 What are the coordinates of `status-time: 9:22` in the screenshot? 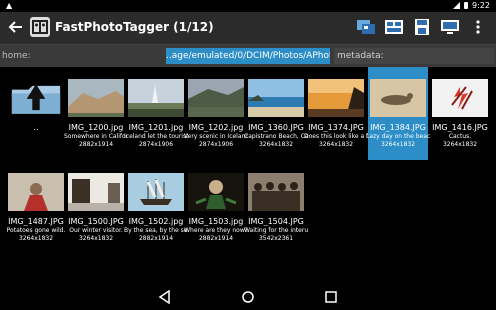 It's located at (481, 5).